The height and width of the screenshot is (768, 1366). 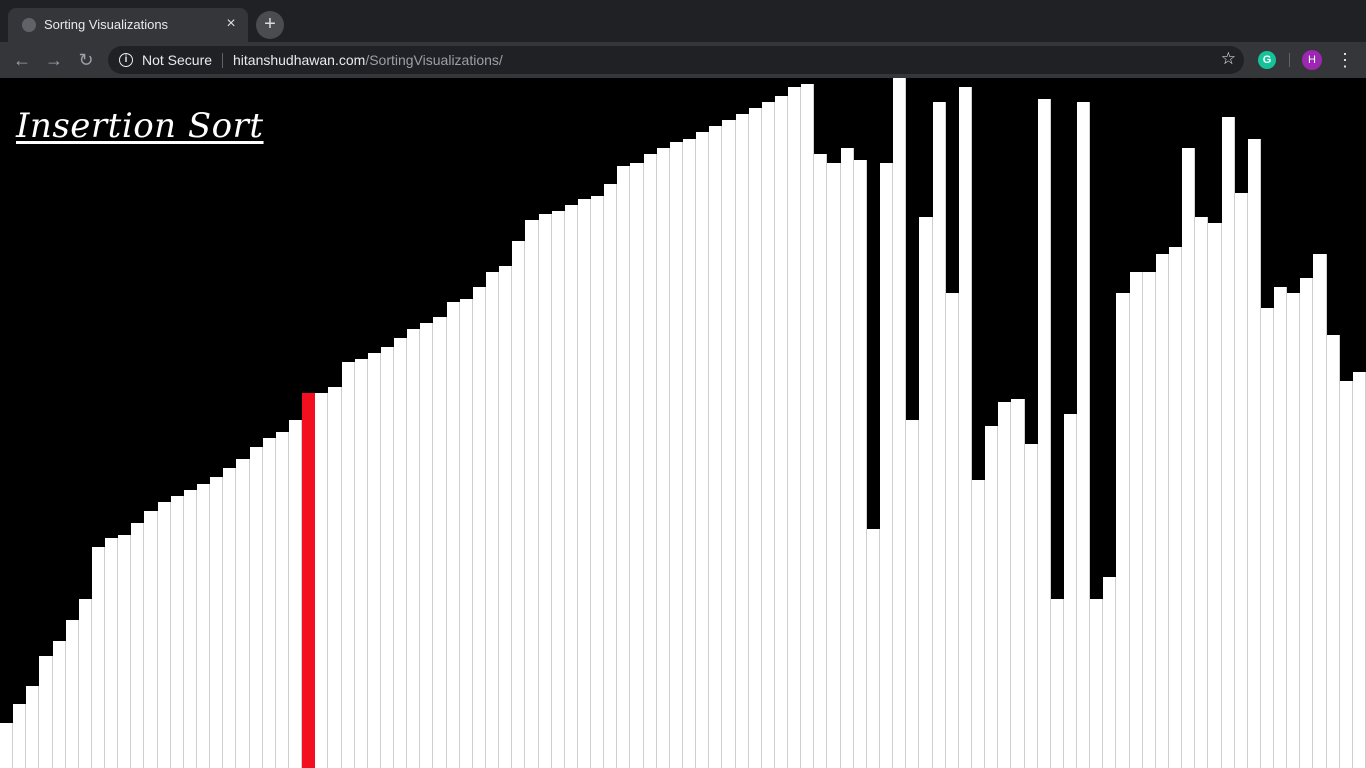 I want to click on info-icon: i, so click(x=126, y=60).